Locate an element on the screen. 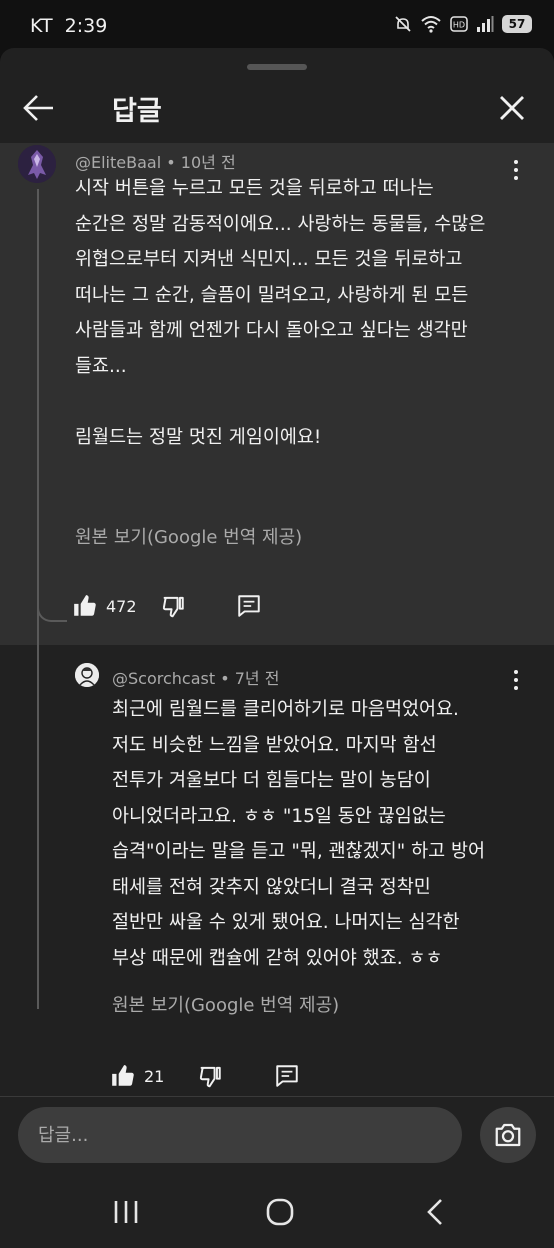 The height and width of the screenshot is (1248, 554). reply-input is located at coordinates (240, 1135).